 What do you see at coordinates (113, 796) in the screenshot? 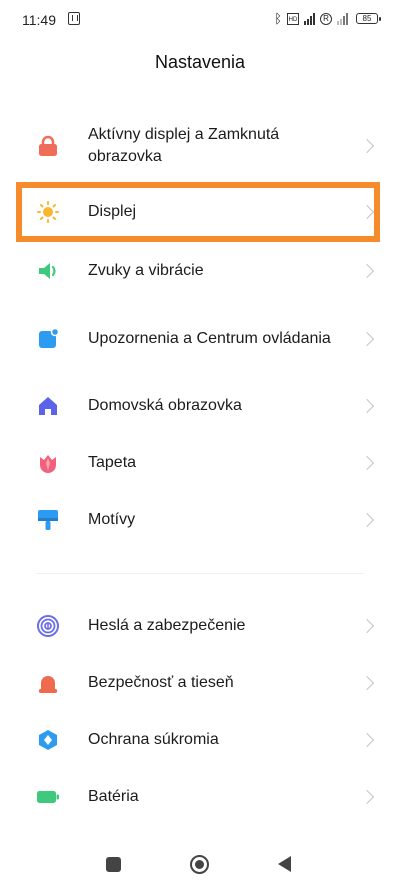
I see `settings-item-label: Batéria` at bounding box center [113, 796].